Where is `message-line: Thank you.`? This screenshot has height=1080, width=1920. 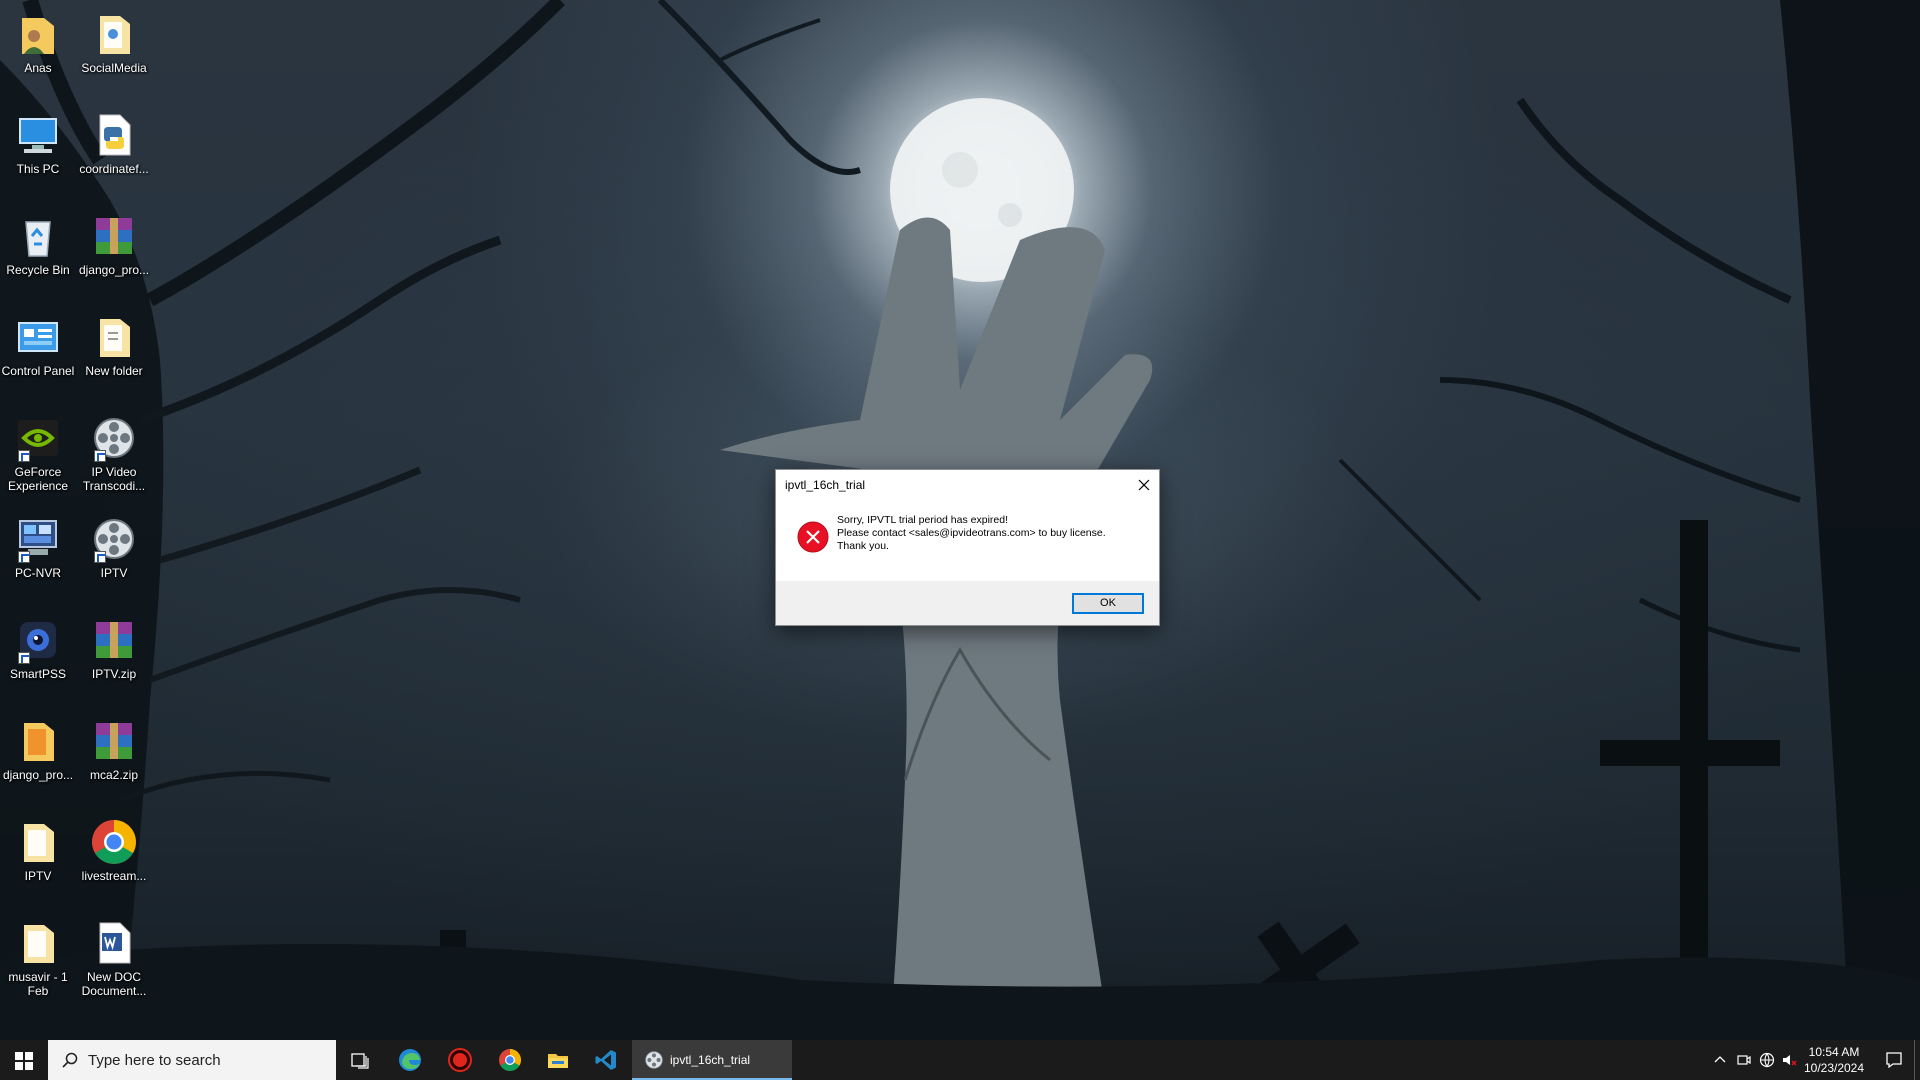 message-line: Thank you. is located at coordinates (863, 546).